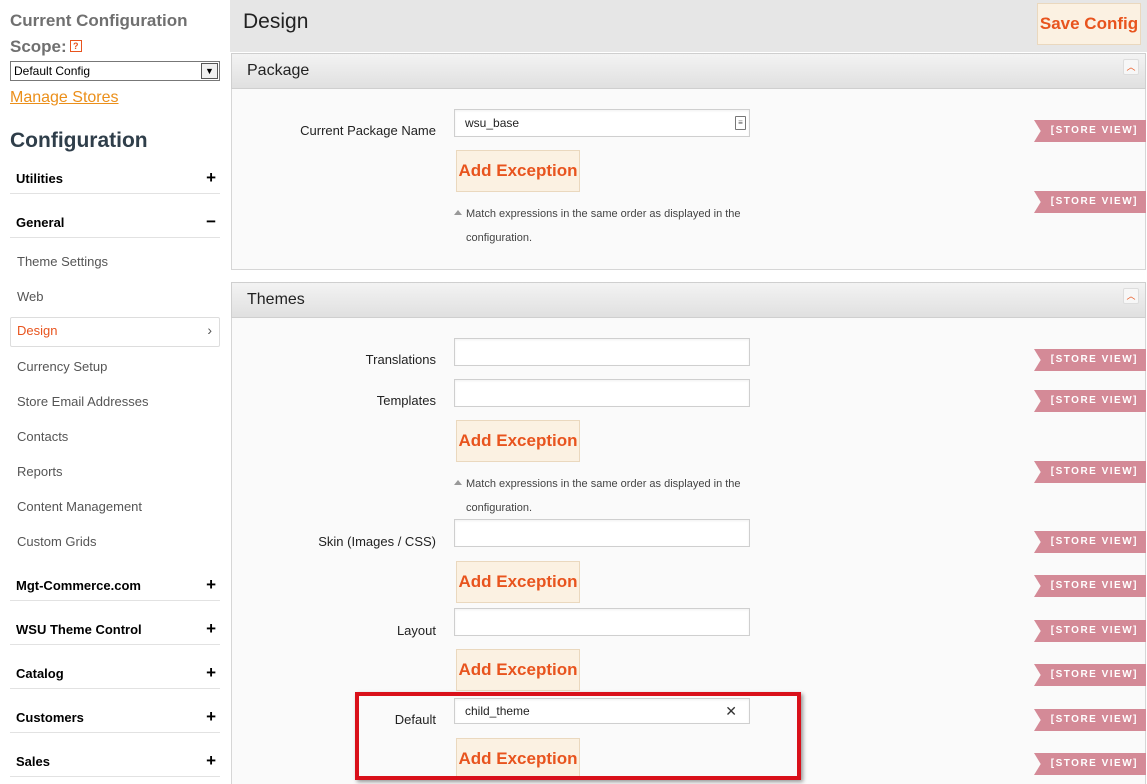  Describe the element at coordinates (115, 764) in the screenshot. I see `nav-section-sales: Sales +` at that location.